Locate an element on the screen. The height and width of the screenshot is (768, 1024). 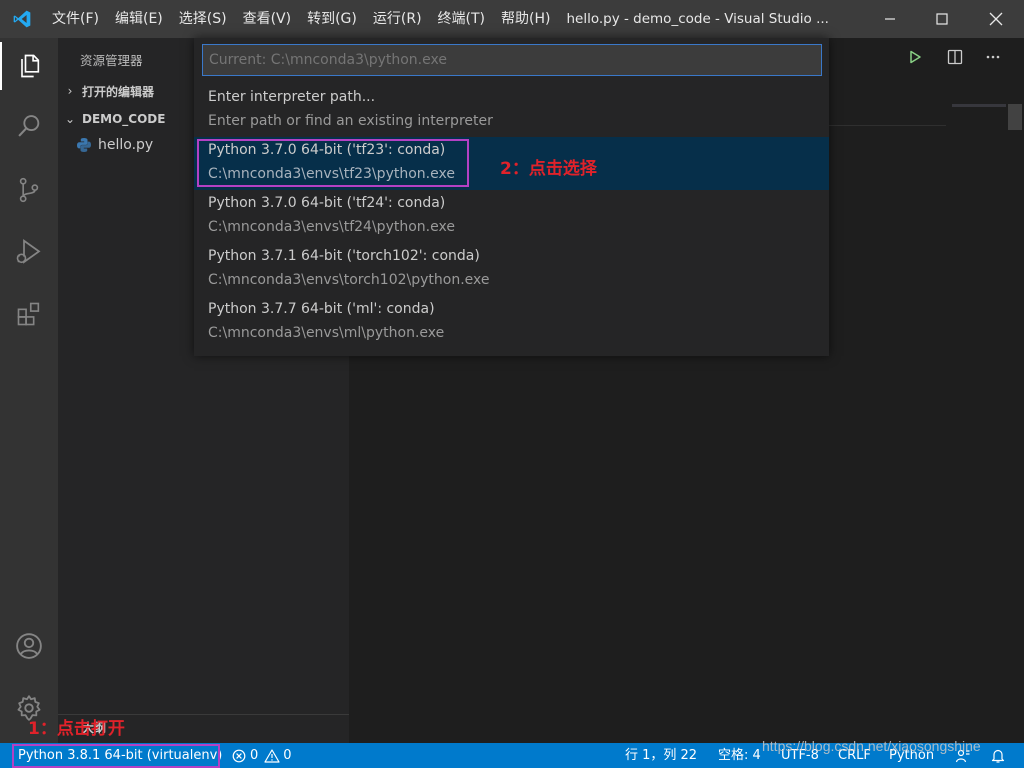
vscode-logo-icon is located at coordinates (22, 19).